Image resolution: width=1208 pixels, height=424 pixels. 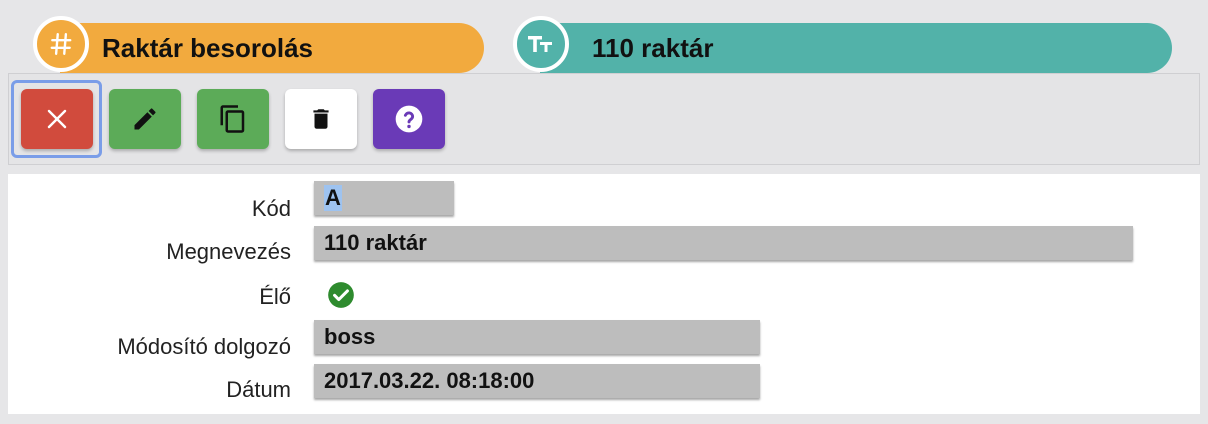 I want to click on hash-icon, so click(x=61, y=44).